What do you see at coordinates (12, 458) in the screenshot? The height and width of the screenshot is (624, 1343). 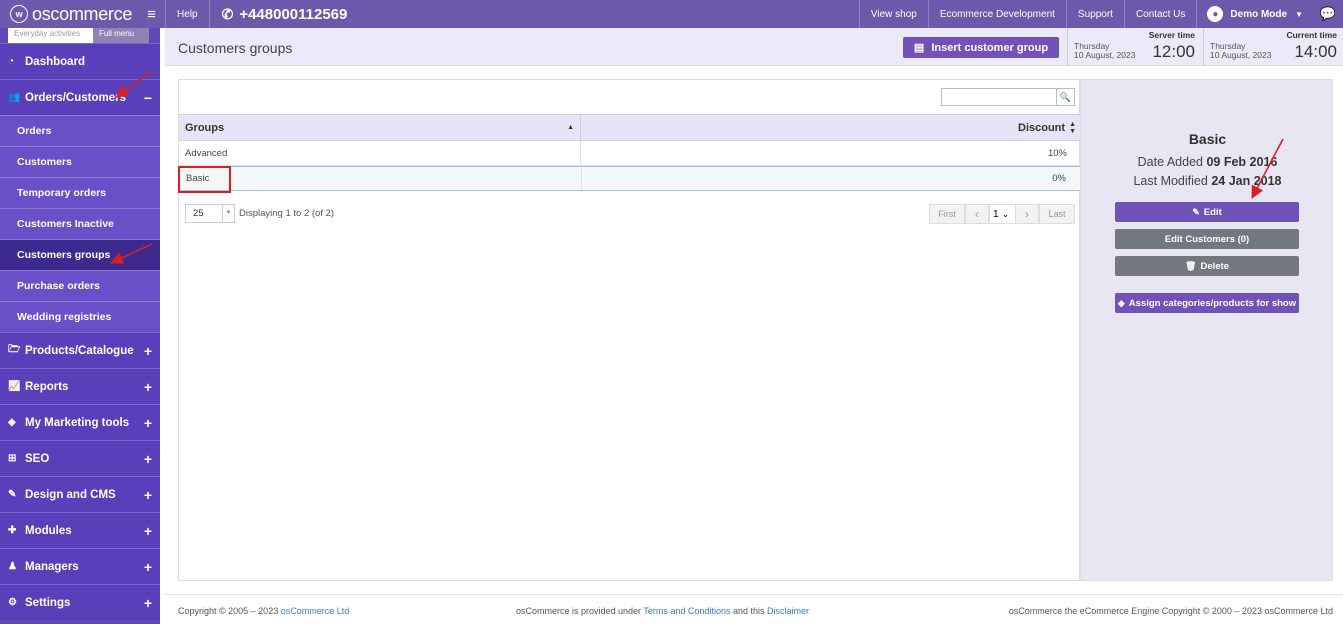 I see `sitemap-icon: ⊞` at bounding box center [12, 458].